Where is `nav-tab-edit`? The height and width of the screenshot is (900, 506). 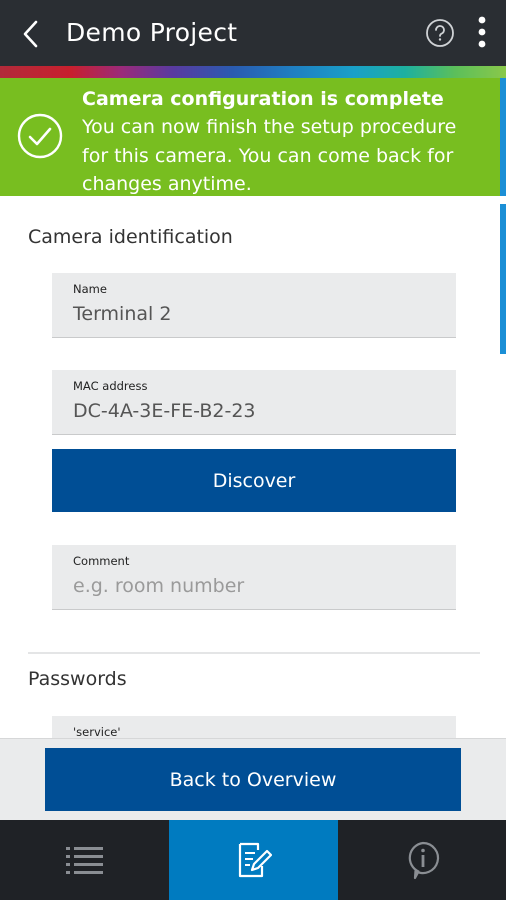
nav-tab-edit is located at coordinates (253, 860).